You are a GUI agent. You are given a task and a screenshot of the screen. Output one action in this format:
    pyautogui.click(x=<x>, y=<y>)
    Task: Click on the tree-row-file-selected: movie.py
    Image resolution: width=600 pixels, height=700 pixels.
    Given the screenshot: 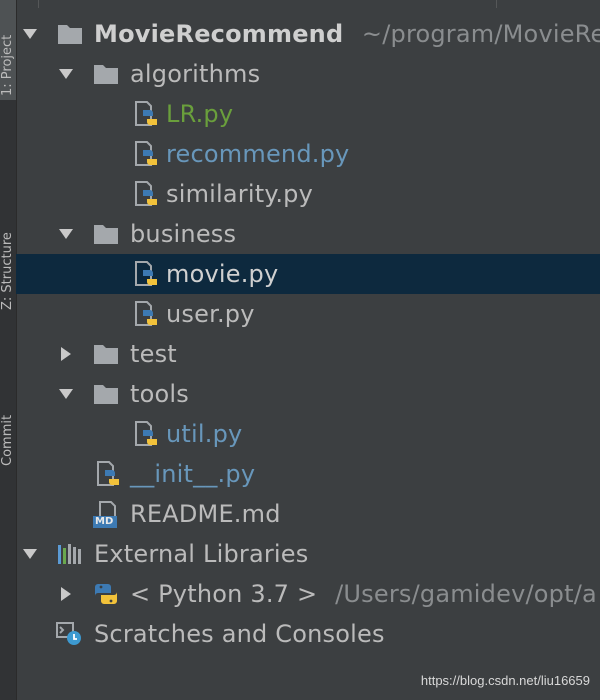 What is the action you would take?
    pyautogui.click(x=308, y=274)
    